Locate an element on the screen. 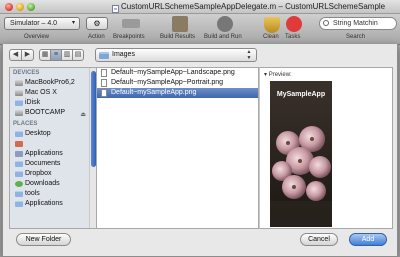  forward-button: ▶ is located at coordinates (27, 55).